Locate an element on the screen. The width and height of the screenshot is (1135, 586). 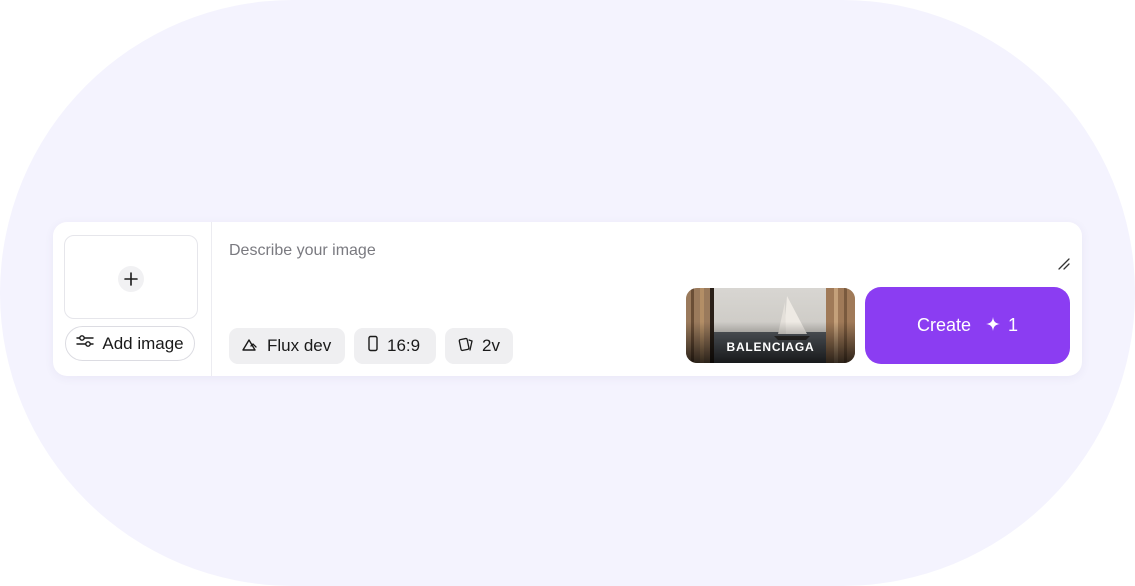
sliders-icon is located at coordinates (85, 343).